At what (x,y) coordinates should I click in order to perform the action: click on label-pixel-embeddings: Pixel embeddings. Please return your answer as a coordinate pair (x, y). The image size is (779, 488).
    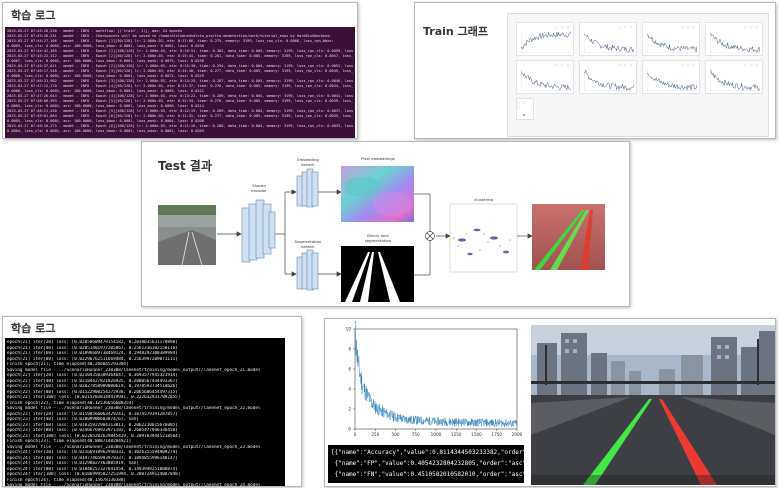
    Looking at the image, I should click on (378, 158).